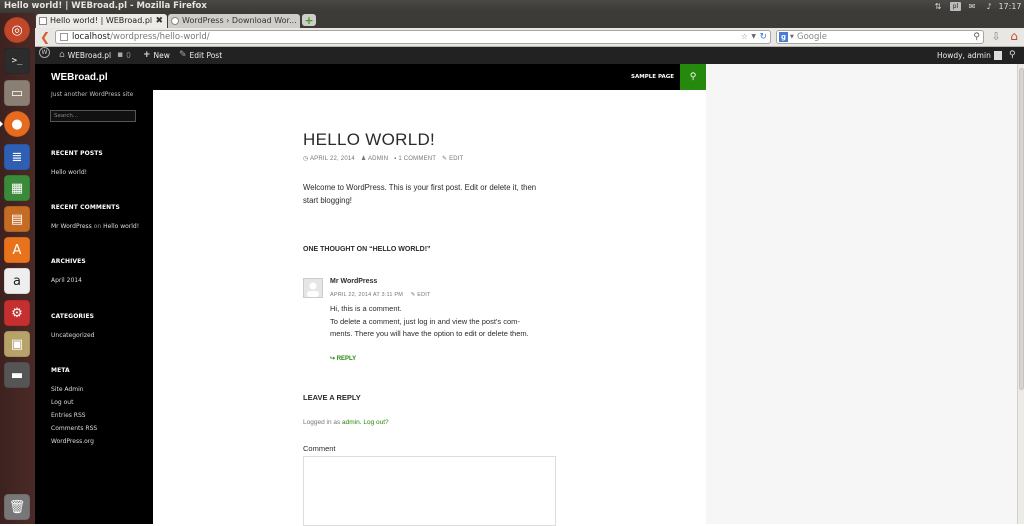  What do you see at coordinates (43, 21) in the screenshot?
I see `page-icon` at bounding box center [43, 21].